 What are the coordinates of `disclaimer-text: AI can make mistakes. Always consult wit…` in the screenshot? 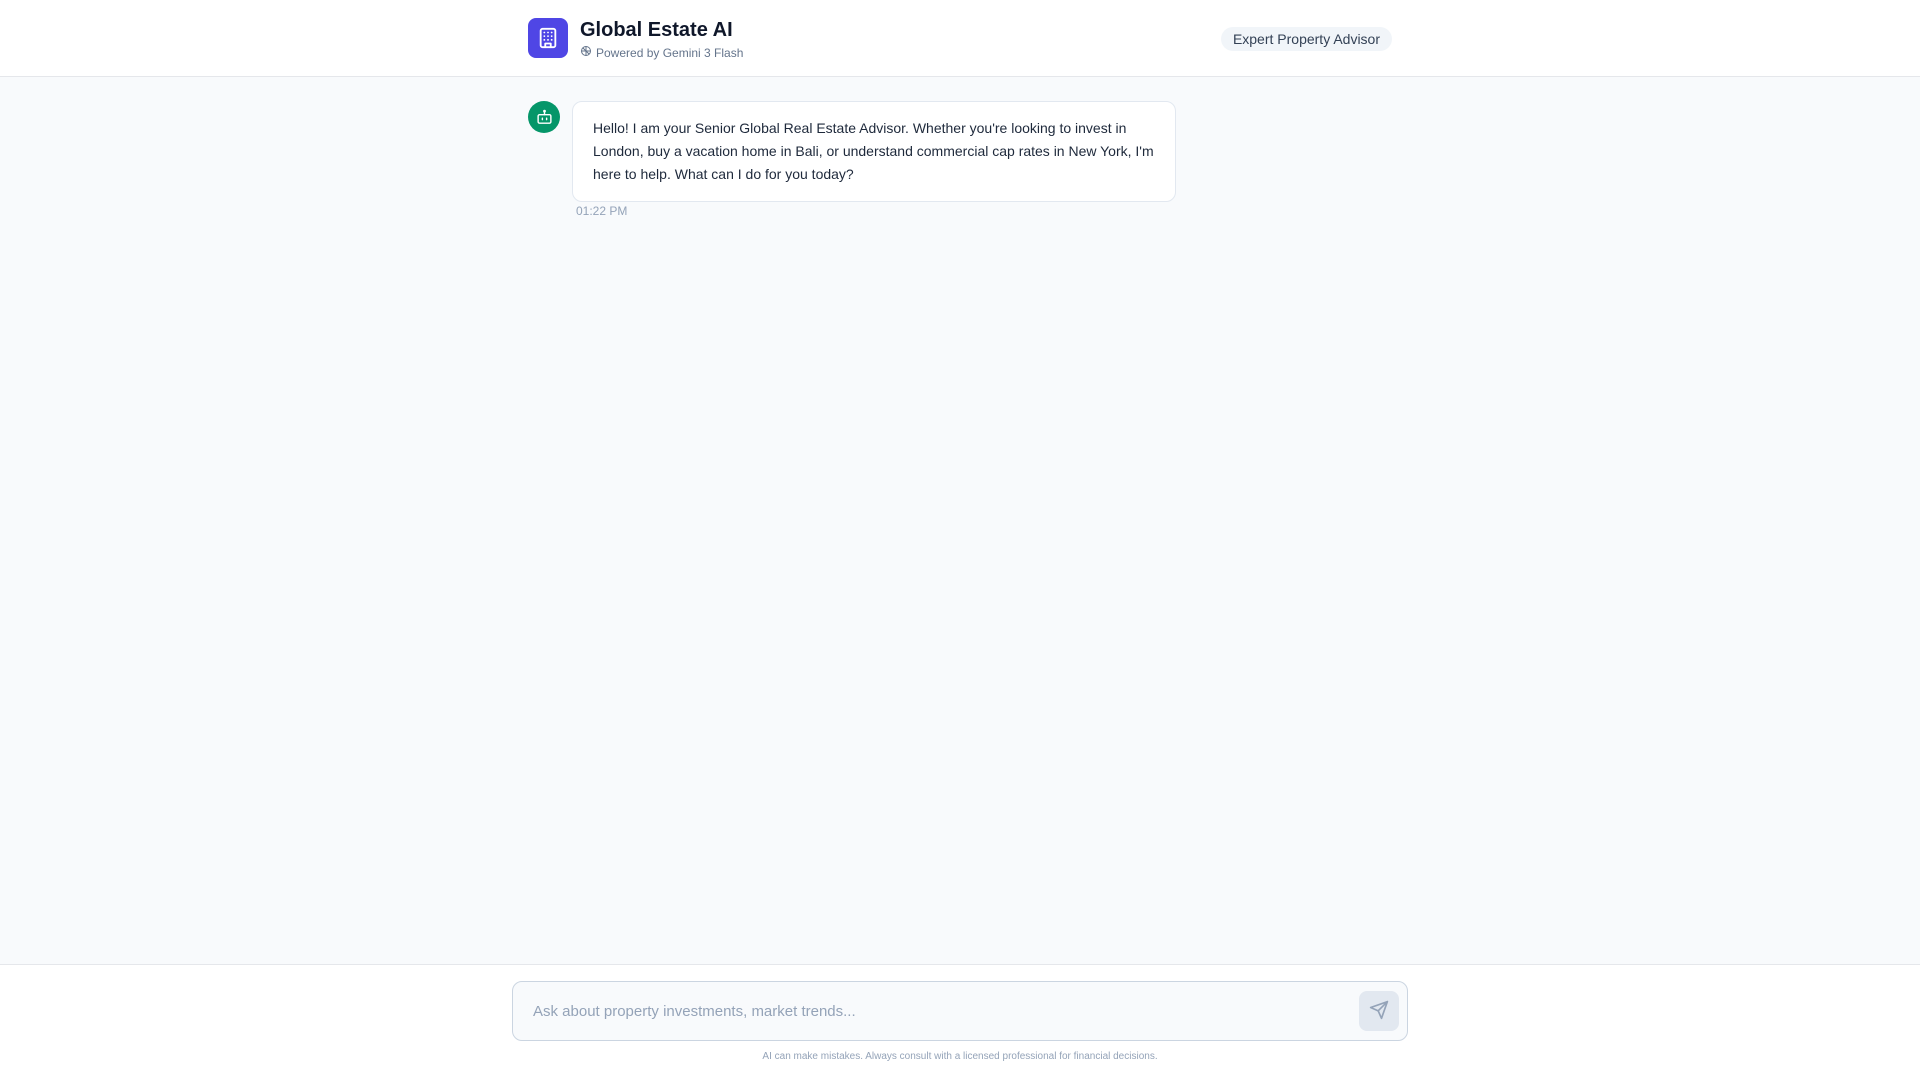 It's located at (960, 1056).